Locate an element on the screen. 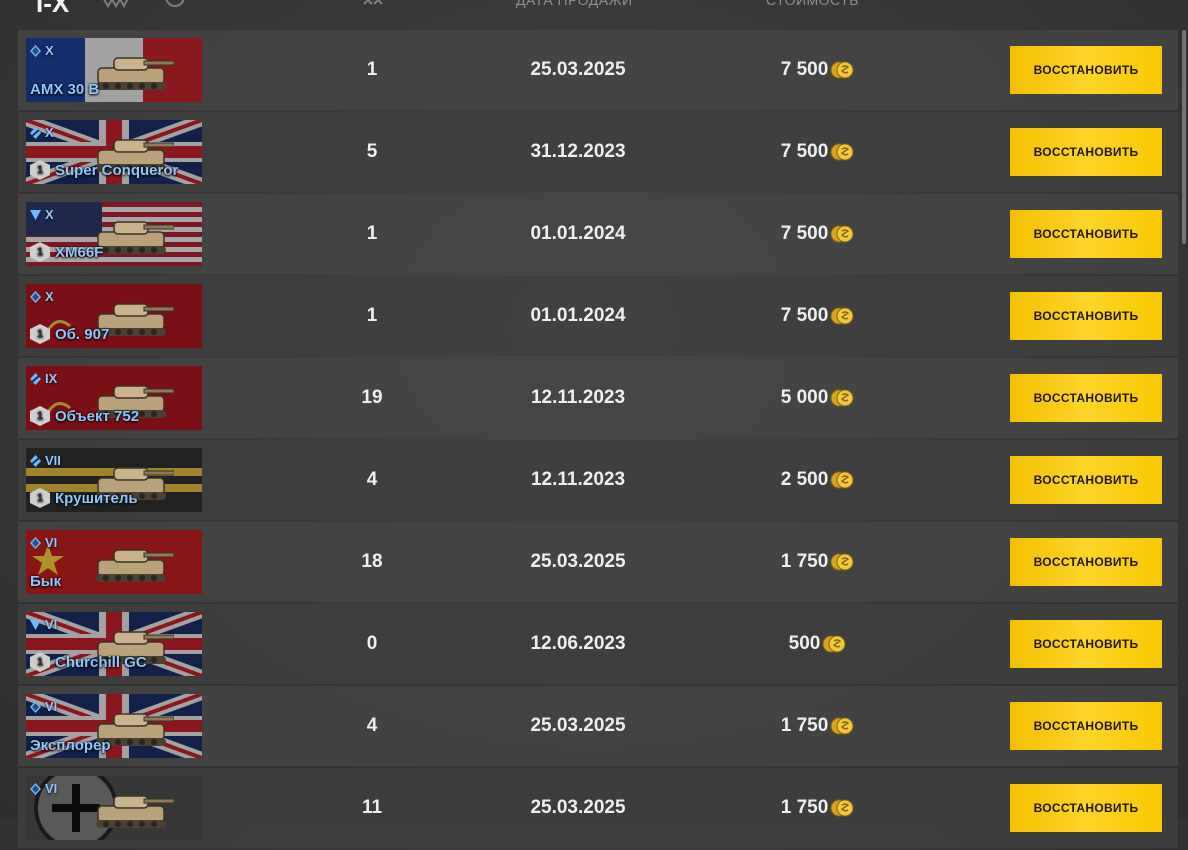 The image size is (1188, 850). vehicle-name-line: 1 Churchill GC is located at coordinates (88, 662).